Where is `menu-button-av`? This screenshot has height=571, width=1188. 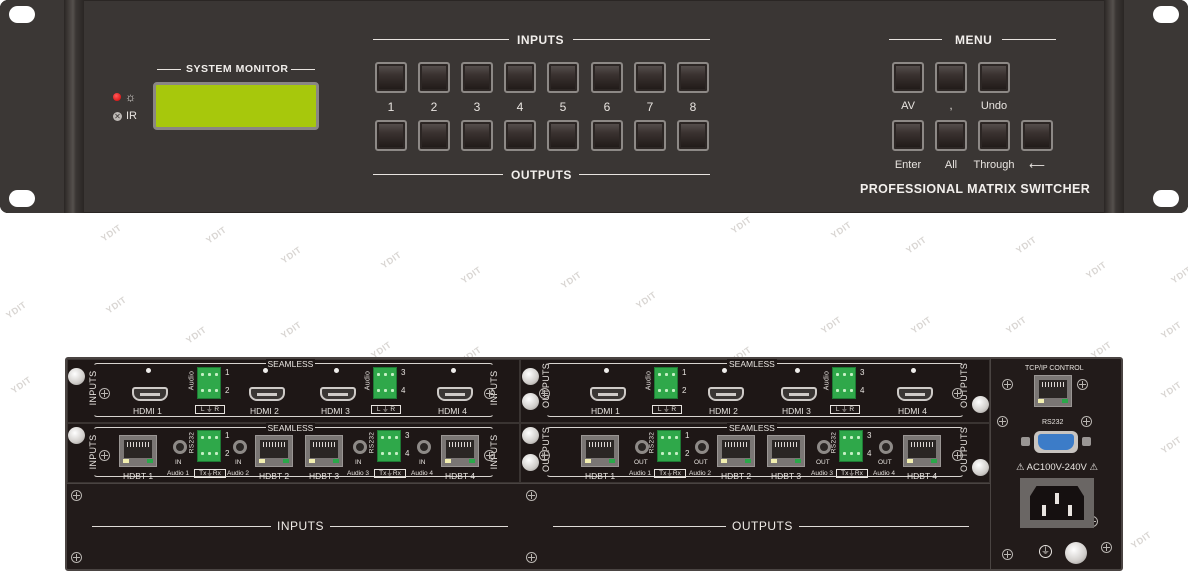
menu-button-av is located at coordinates (908, 77).